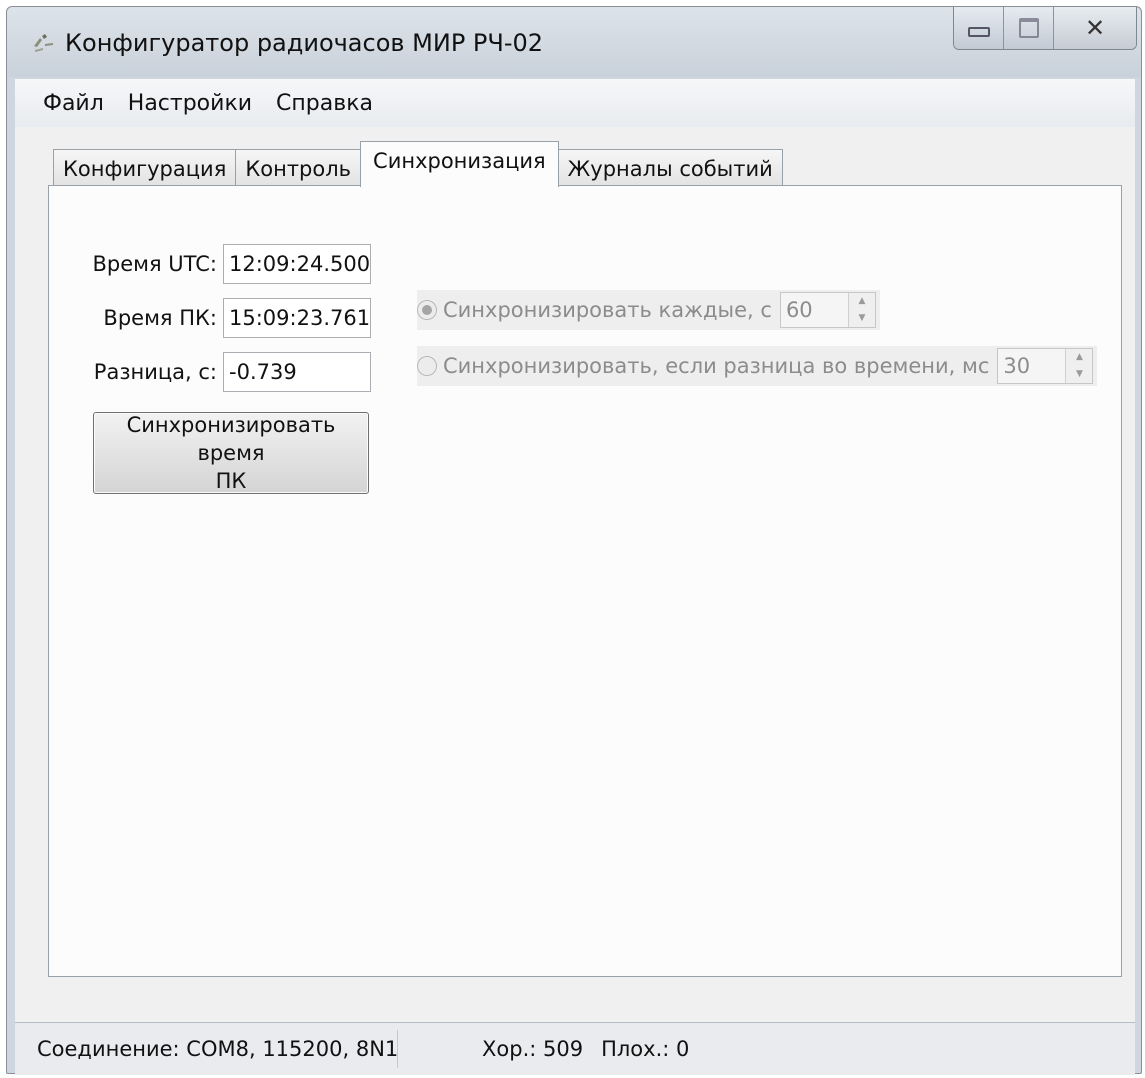 The height and width of the screenshot is (1078, 1145). I want to click on sync-button-line1: Синхронизировать время, so click(231, 439).